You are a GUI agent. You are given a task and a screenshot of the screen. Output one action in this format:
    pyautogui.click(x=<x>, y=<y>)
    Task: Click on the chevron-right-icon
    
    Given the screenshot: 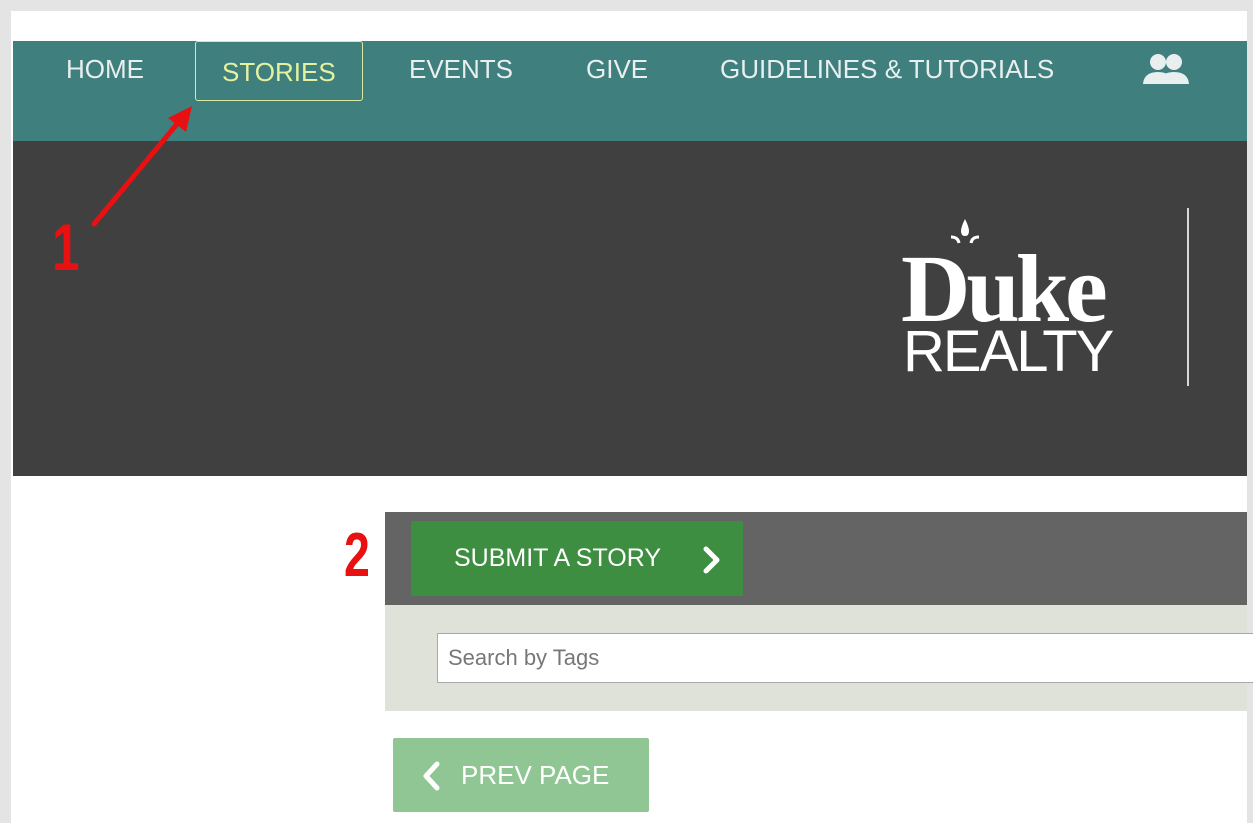 What is the action you would take?
    pyautogui.click(x=711, y=560)
    